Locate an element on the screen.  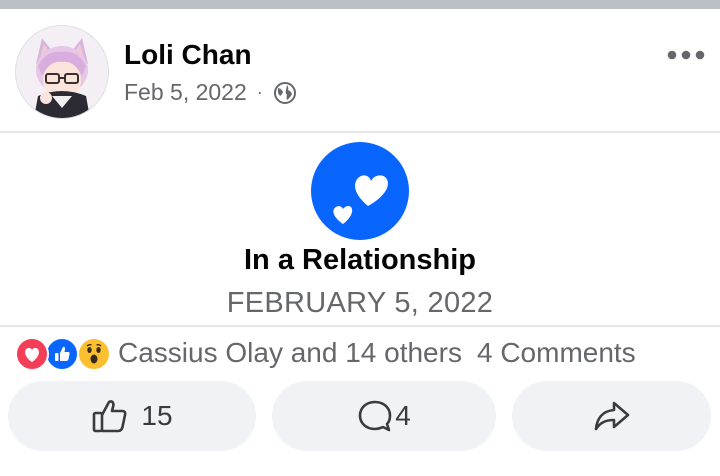
reactions-summary: Cassius Olay and 14 others is located at coordinates (290, 353).